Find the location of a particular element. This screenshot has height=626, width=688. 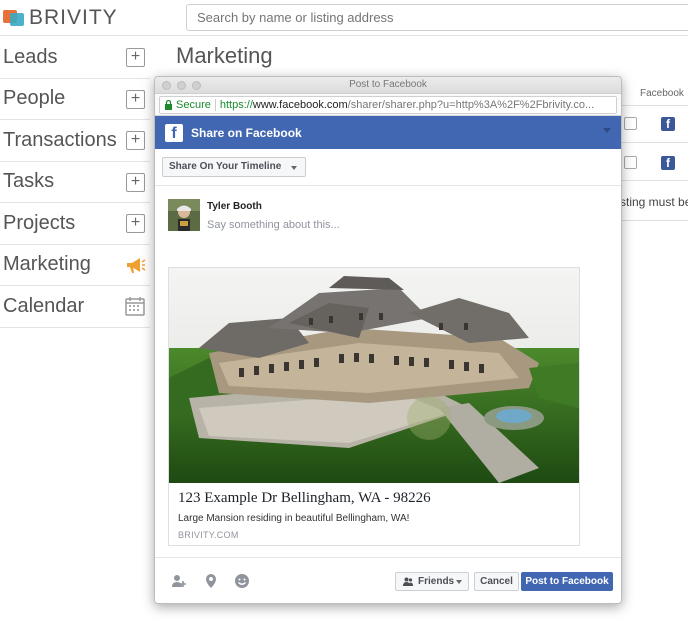

brivity-logo: BRIVITY is located at coordinates (60, 17).